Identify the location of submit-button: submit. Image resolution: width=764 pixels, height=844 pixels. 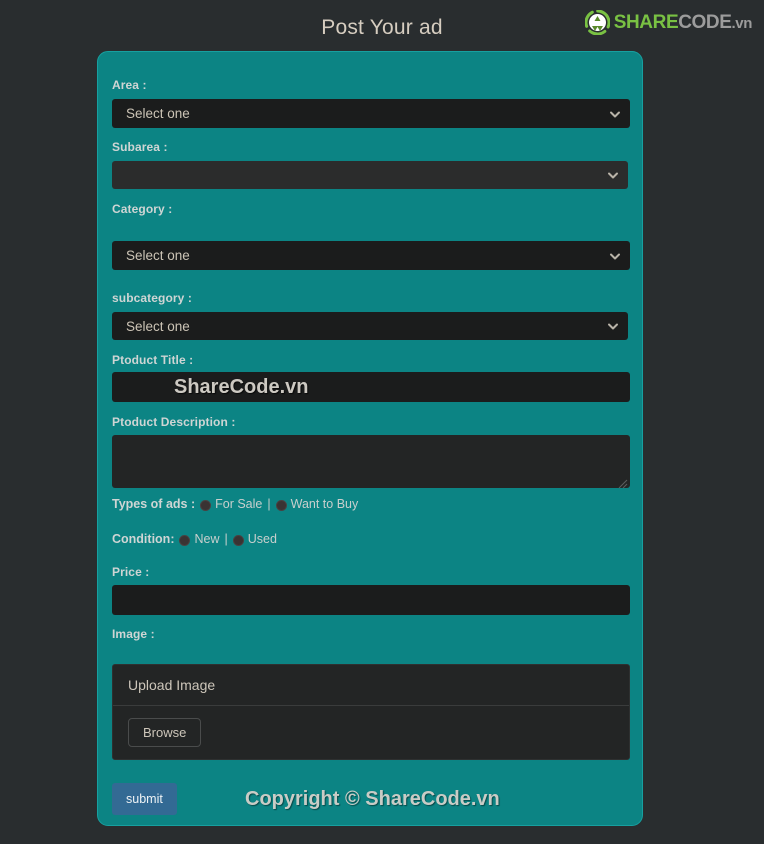
(144, 799).